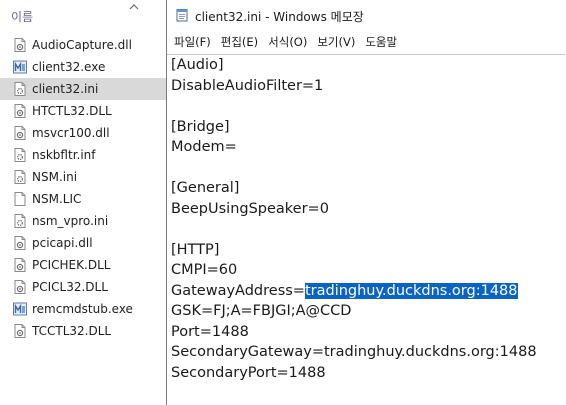 The height and width of the screenshot is (405, 566). I want to click on file-name: PCICHEK.DLL, so click(71, 265).